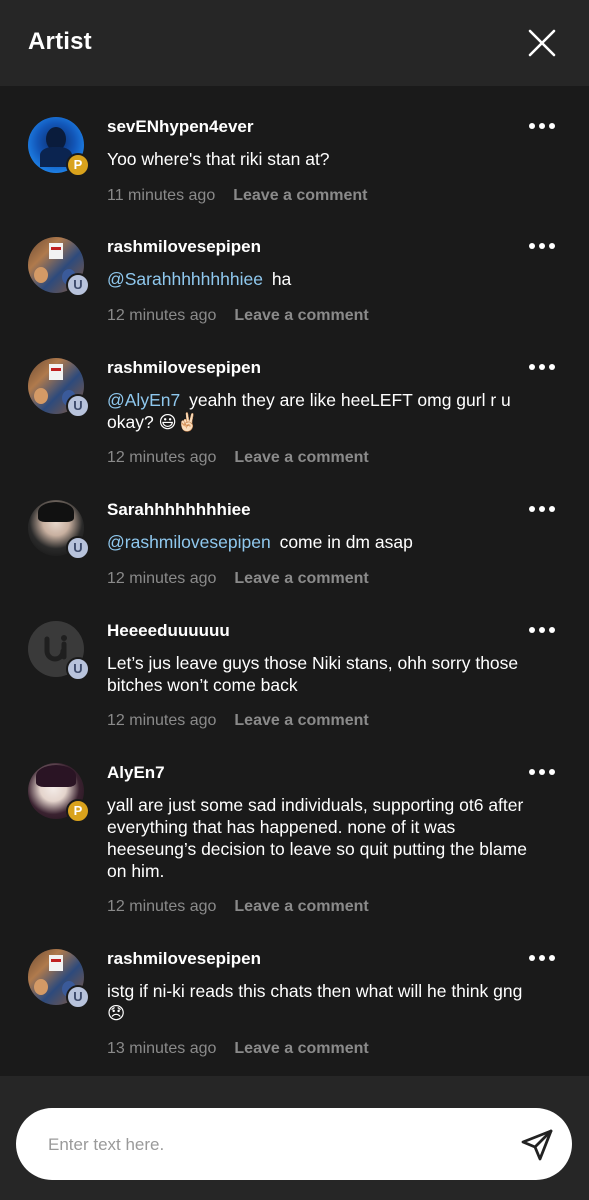 This screenshot has height=1200, width=589. What do you see at coordinates (268, 1145) in the screenshot?
I see `comment-input` at bounding box center [268, 1145].